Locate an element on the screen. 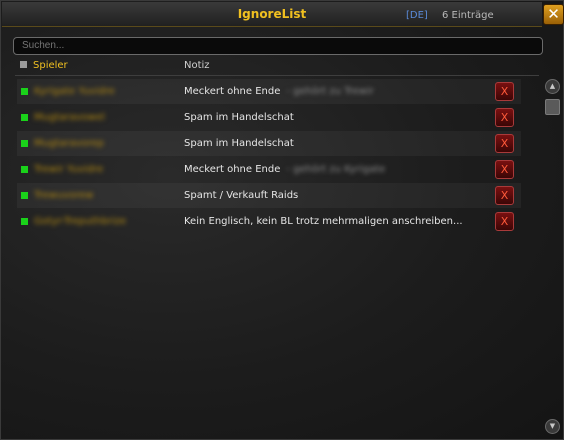 This screenshot has width=564, height=440. player-note: Spamt / Verkauft Raids is located at coordinates (241, 195).